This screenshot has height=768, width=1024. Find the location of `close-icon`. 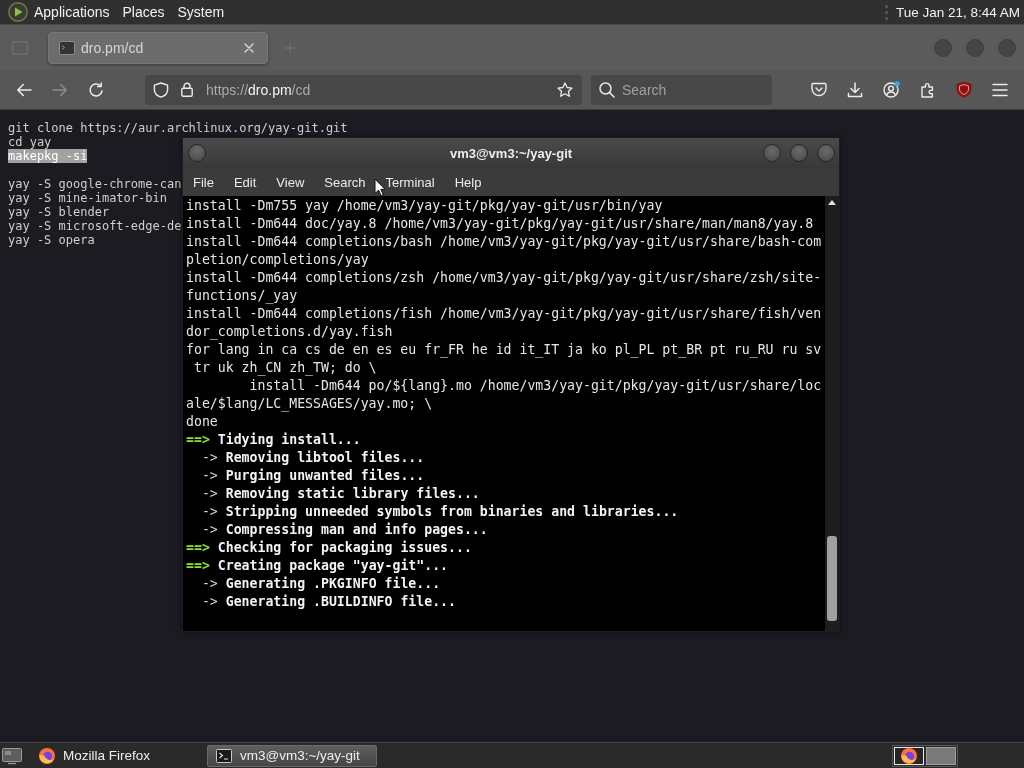

close-icon is located at coordinates (249, 47).